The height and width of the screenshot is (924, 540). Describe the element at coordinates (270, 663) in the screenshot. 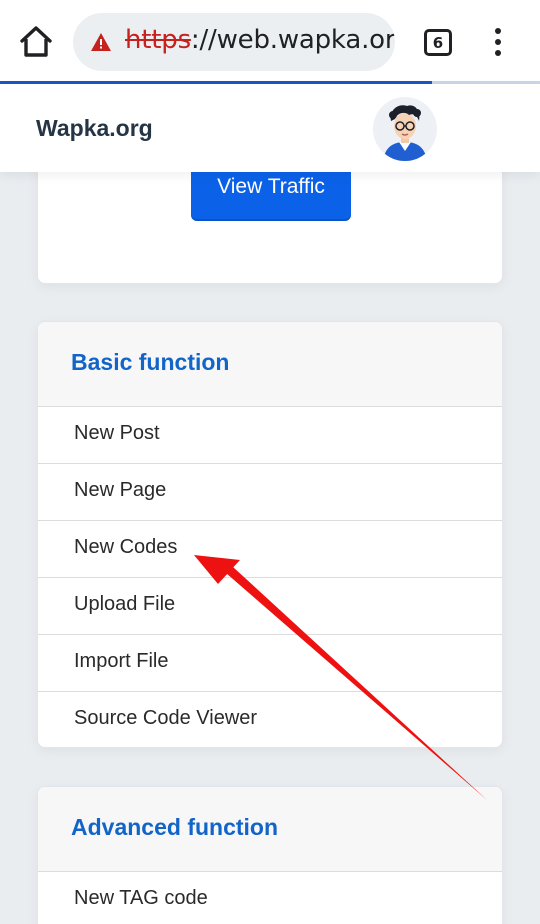

I see `menu-item-import-file: Import File` at that location.